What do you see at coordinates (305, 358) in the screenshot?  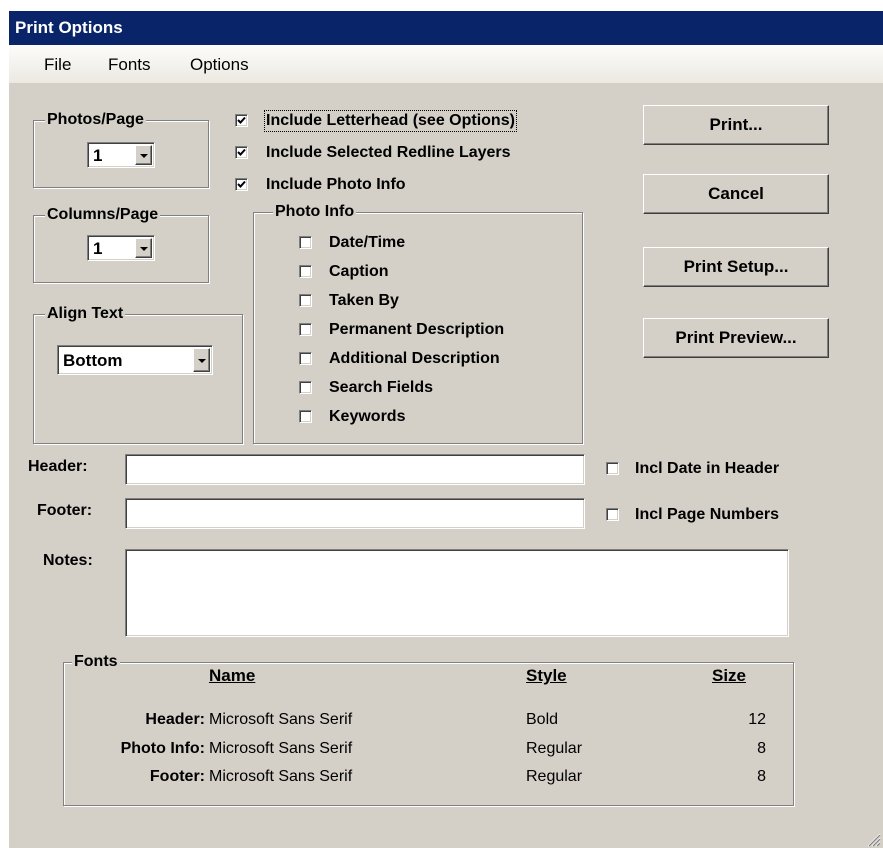 I see `additional-description-checkbox` at bounding box center [305, 358].